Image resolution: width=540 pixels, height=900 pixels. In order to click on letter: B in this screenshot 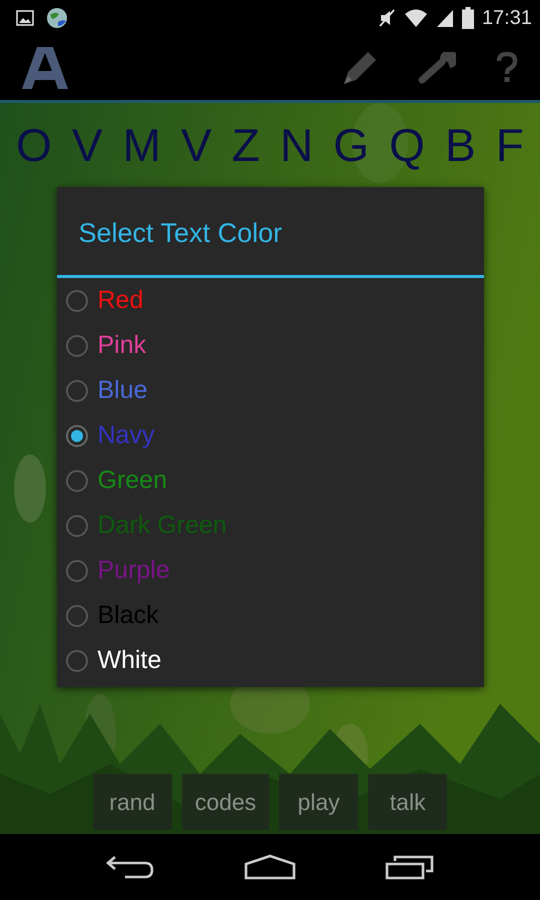, I will do `click(460, 145)`.